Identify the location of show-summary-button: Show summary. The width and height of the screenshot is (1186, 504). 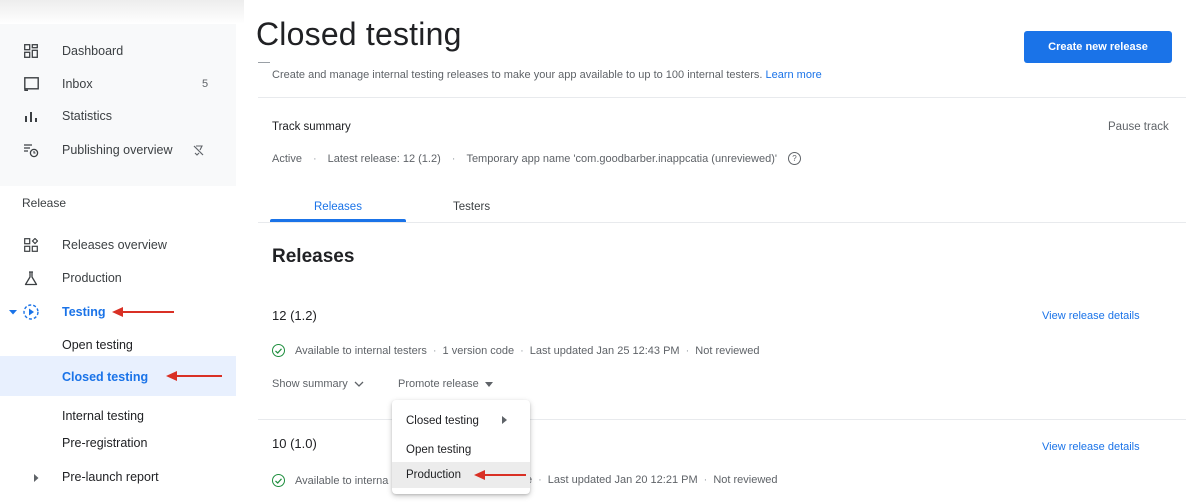
(318, 384).